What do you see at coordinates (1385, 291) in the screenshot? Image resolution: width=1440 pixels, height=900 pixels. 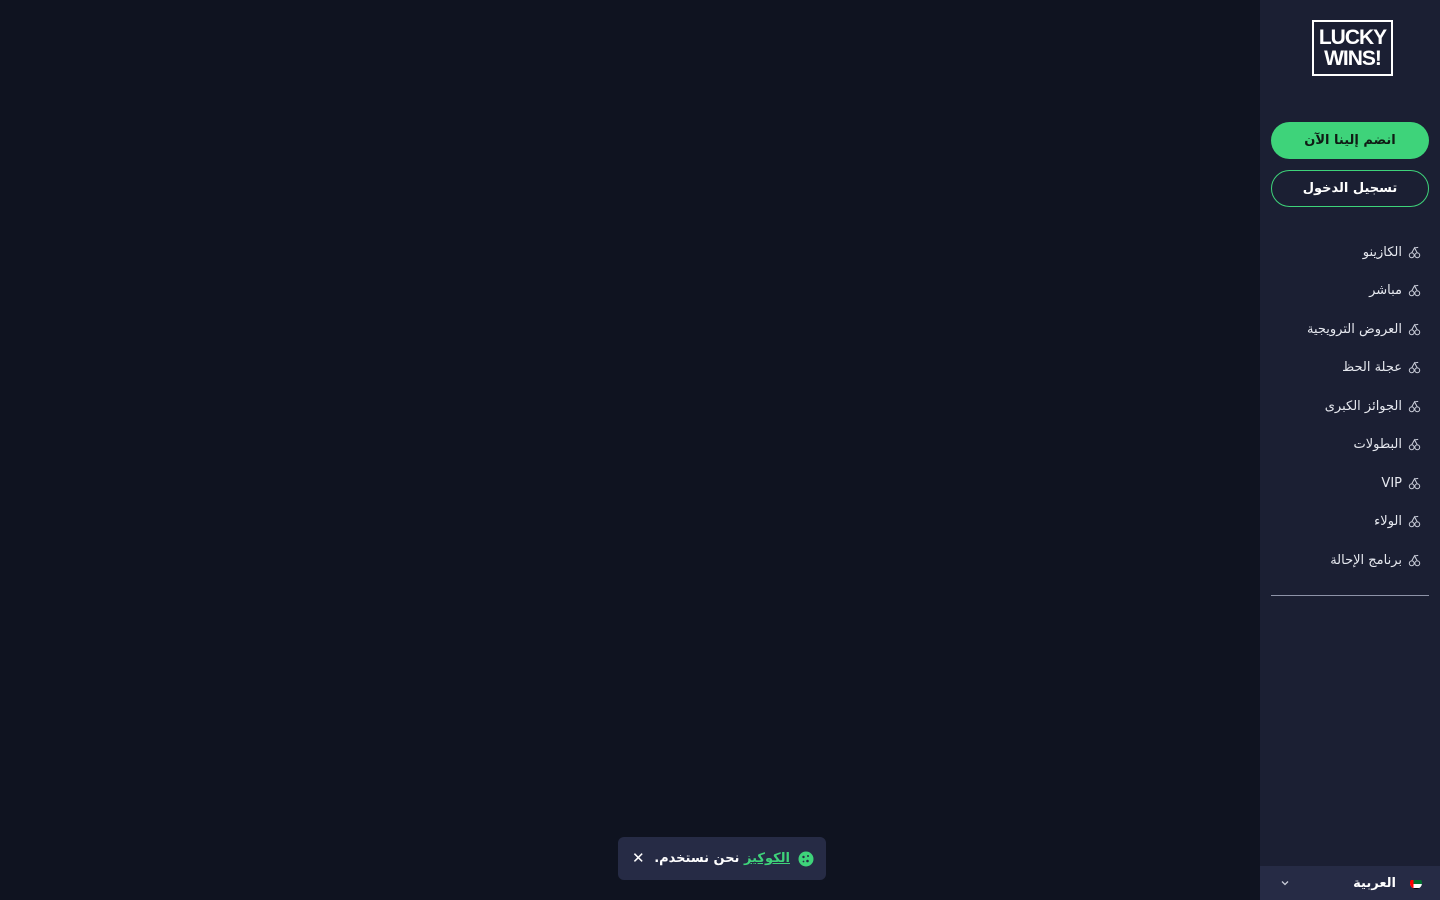 I see `sidebar-item-label: مباشر` at bounding box center [1385, 291].